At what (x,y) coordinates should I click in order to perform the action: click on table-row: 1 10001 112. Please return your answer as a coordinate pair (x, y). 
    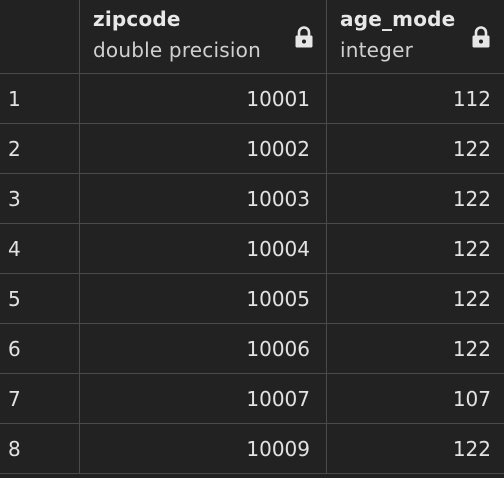
    Looking at the image, I should click on (252, 99).